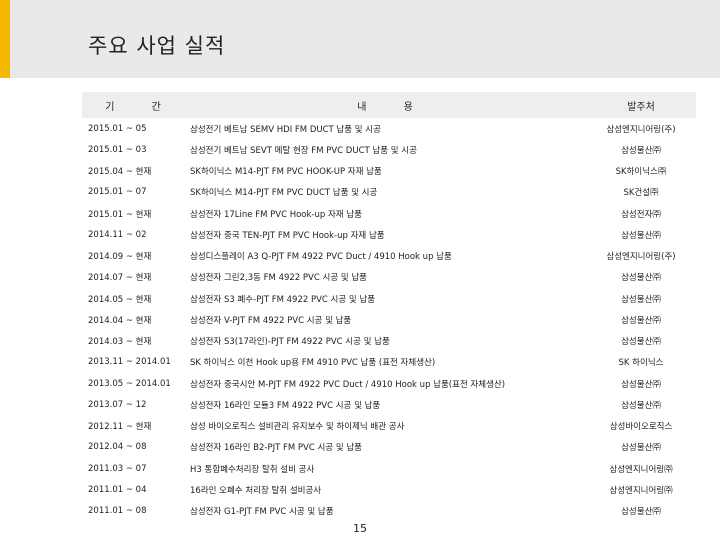 The height and width of the screenshot is (540, 720). Describe the element at coordinates (120, 257) in the screenshot. I see `period-cell: 2014.09 ~ 현재` at that location.